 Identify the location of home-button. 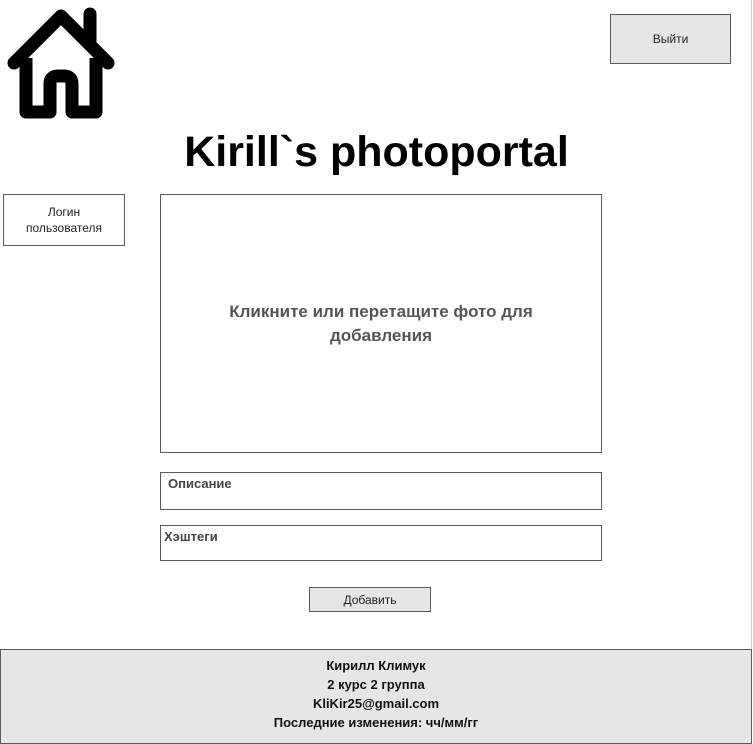
(61, 63).